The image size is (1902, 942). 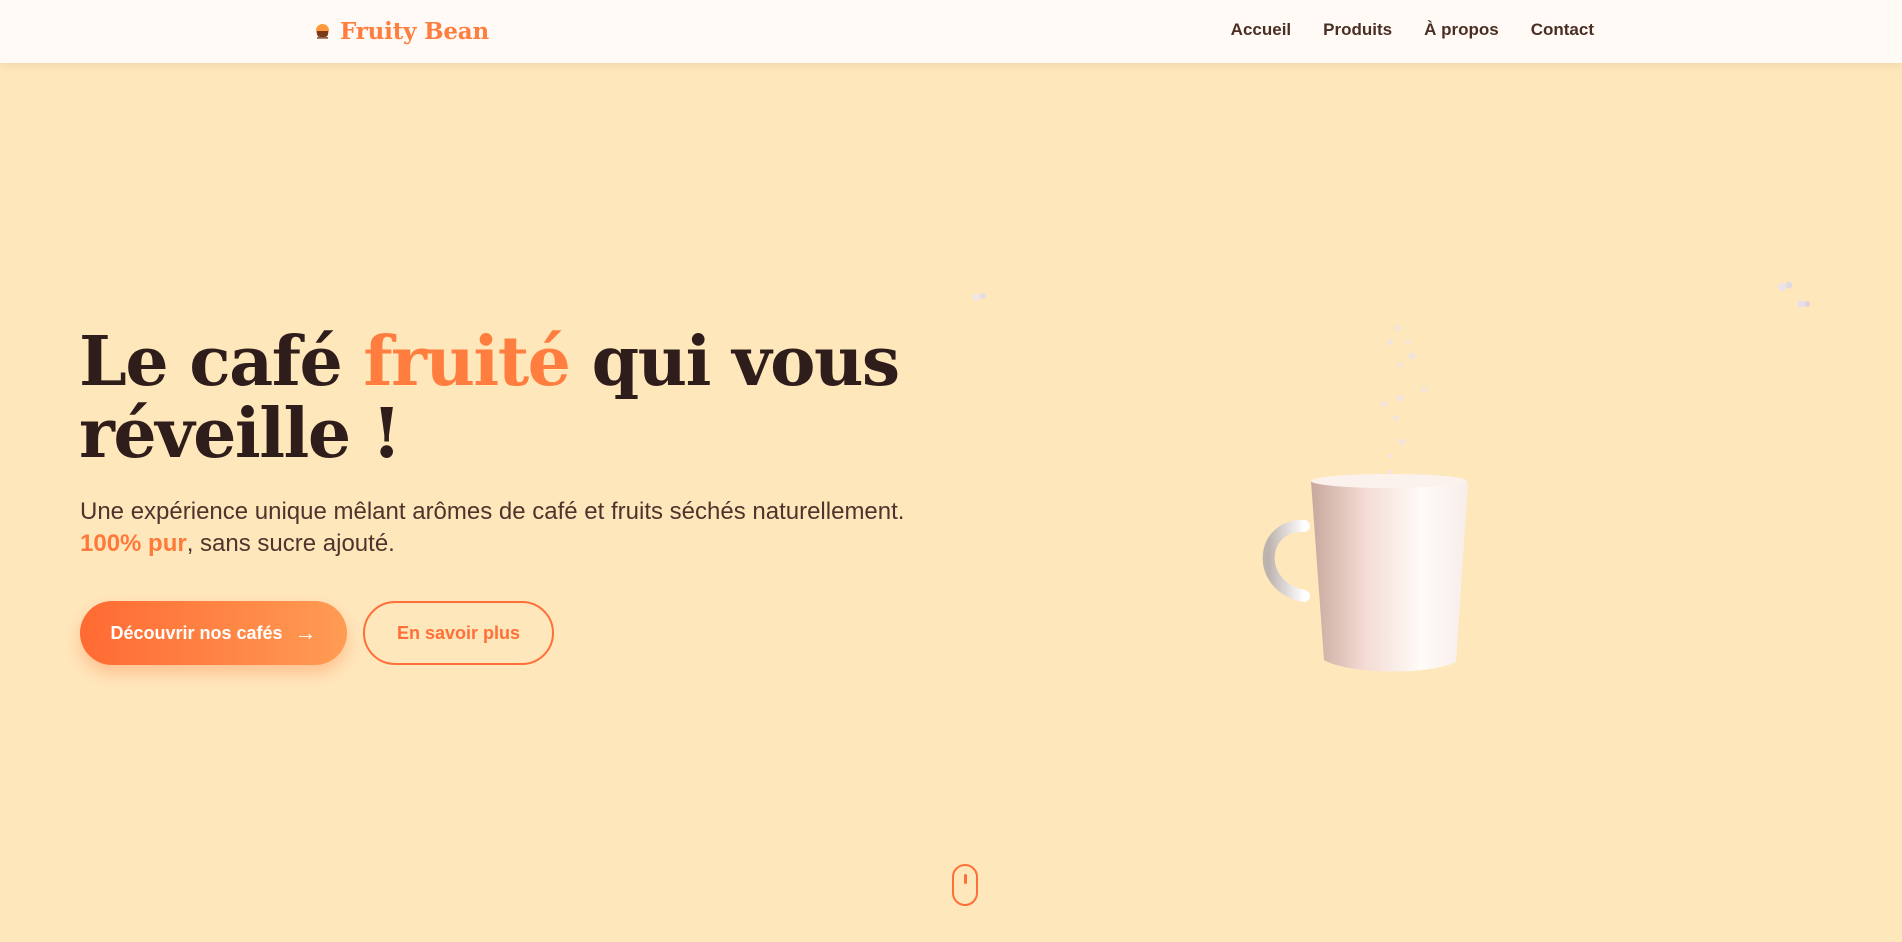 I want to click on hero-title-part1: Le café, so click(x=221, y=362).